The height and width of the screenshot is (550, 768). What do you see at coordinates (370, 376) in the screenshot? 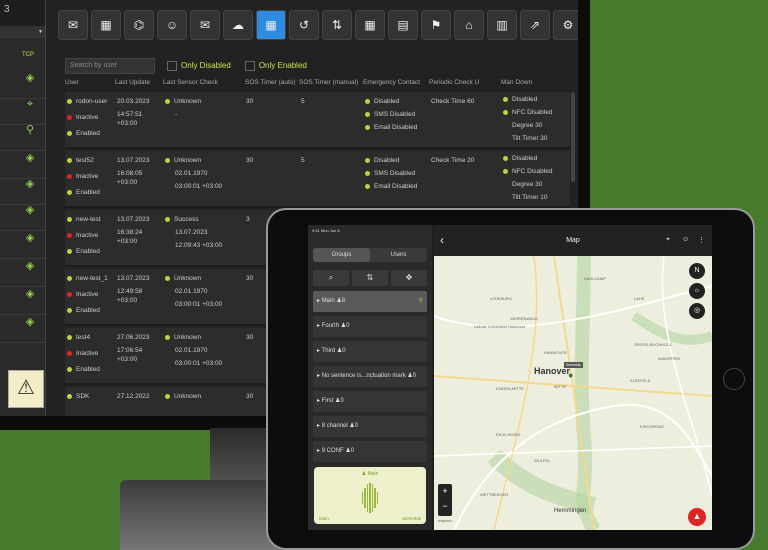
I see `group-item: ▸ No sentence is...nctuation mark ♟0` at bounding box center [370, 376].